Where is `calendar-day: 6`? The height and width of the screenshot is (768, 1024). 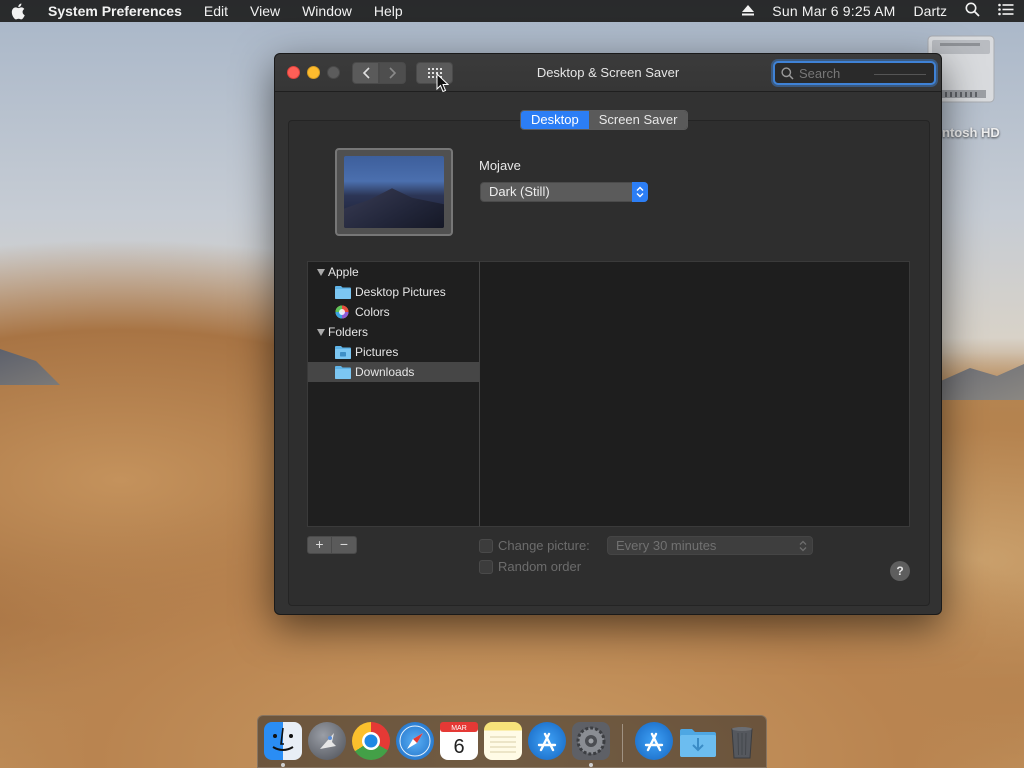
calendar-day: 6 is located at coordinates (458, 747).